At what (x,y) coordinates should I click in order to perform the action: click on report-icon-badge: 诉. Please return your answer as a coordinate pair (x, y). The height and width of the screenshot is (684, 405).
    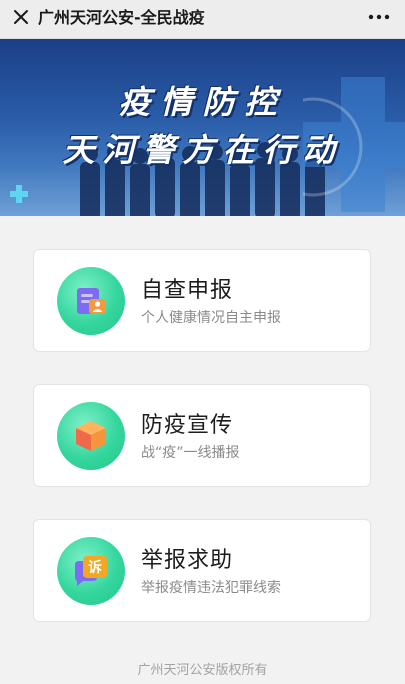
    Looking at the image, I should click on (91, 571).